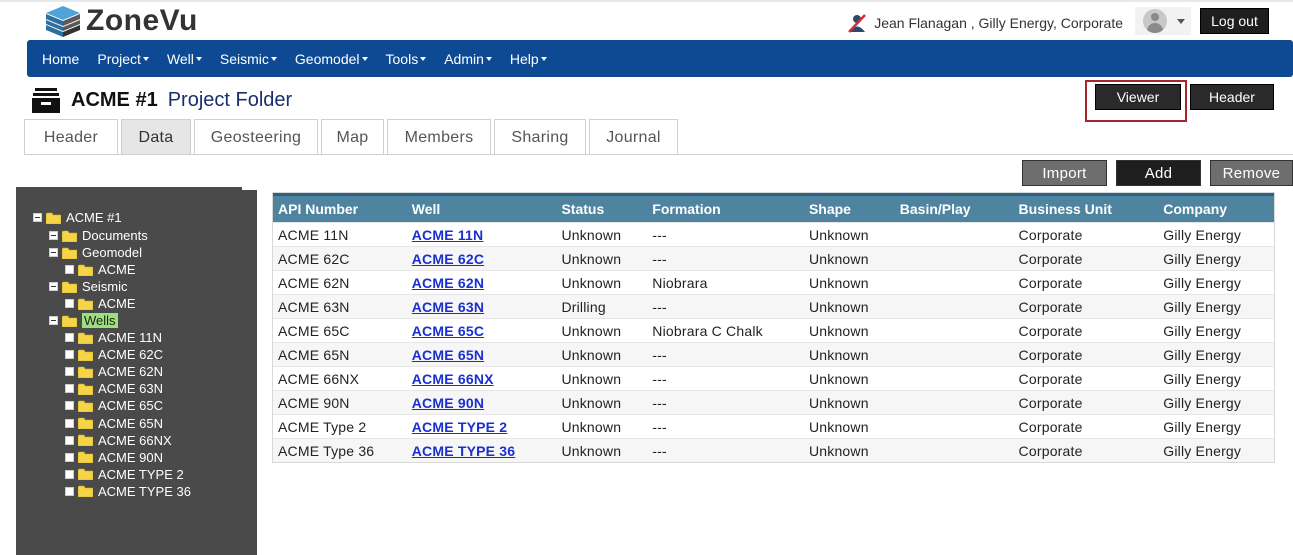 This screenshot has height=555, width=1293. I want to click on nav-item-geomodel: Geomodel, so click(331, 58).